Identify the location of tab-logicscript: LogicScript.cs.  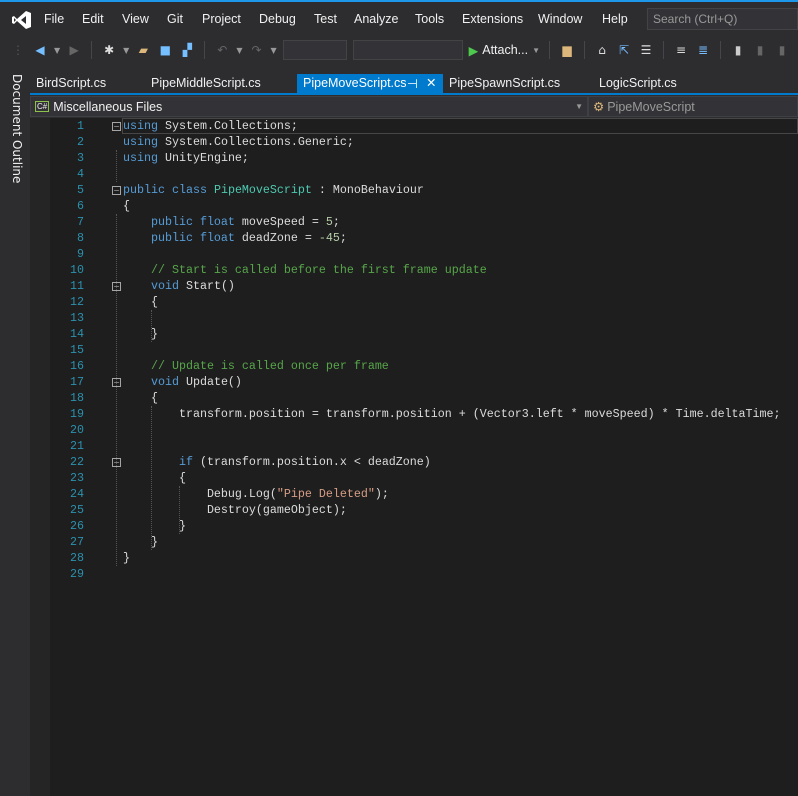
(668, 84).